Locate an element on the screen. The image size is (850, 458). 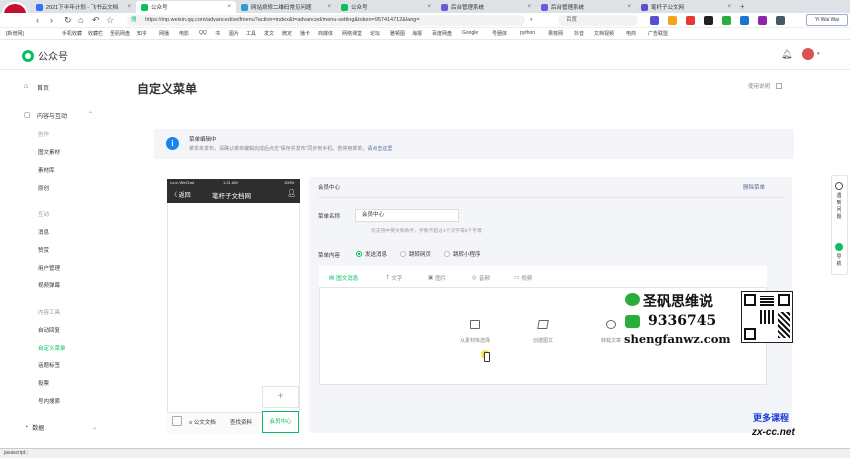
select-from-library-button: 从素材库选择 is located at coordinates (475, 332).